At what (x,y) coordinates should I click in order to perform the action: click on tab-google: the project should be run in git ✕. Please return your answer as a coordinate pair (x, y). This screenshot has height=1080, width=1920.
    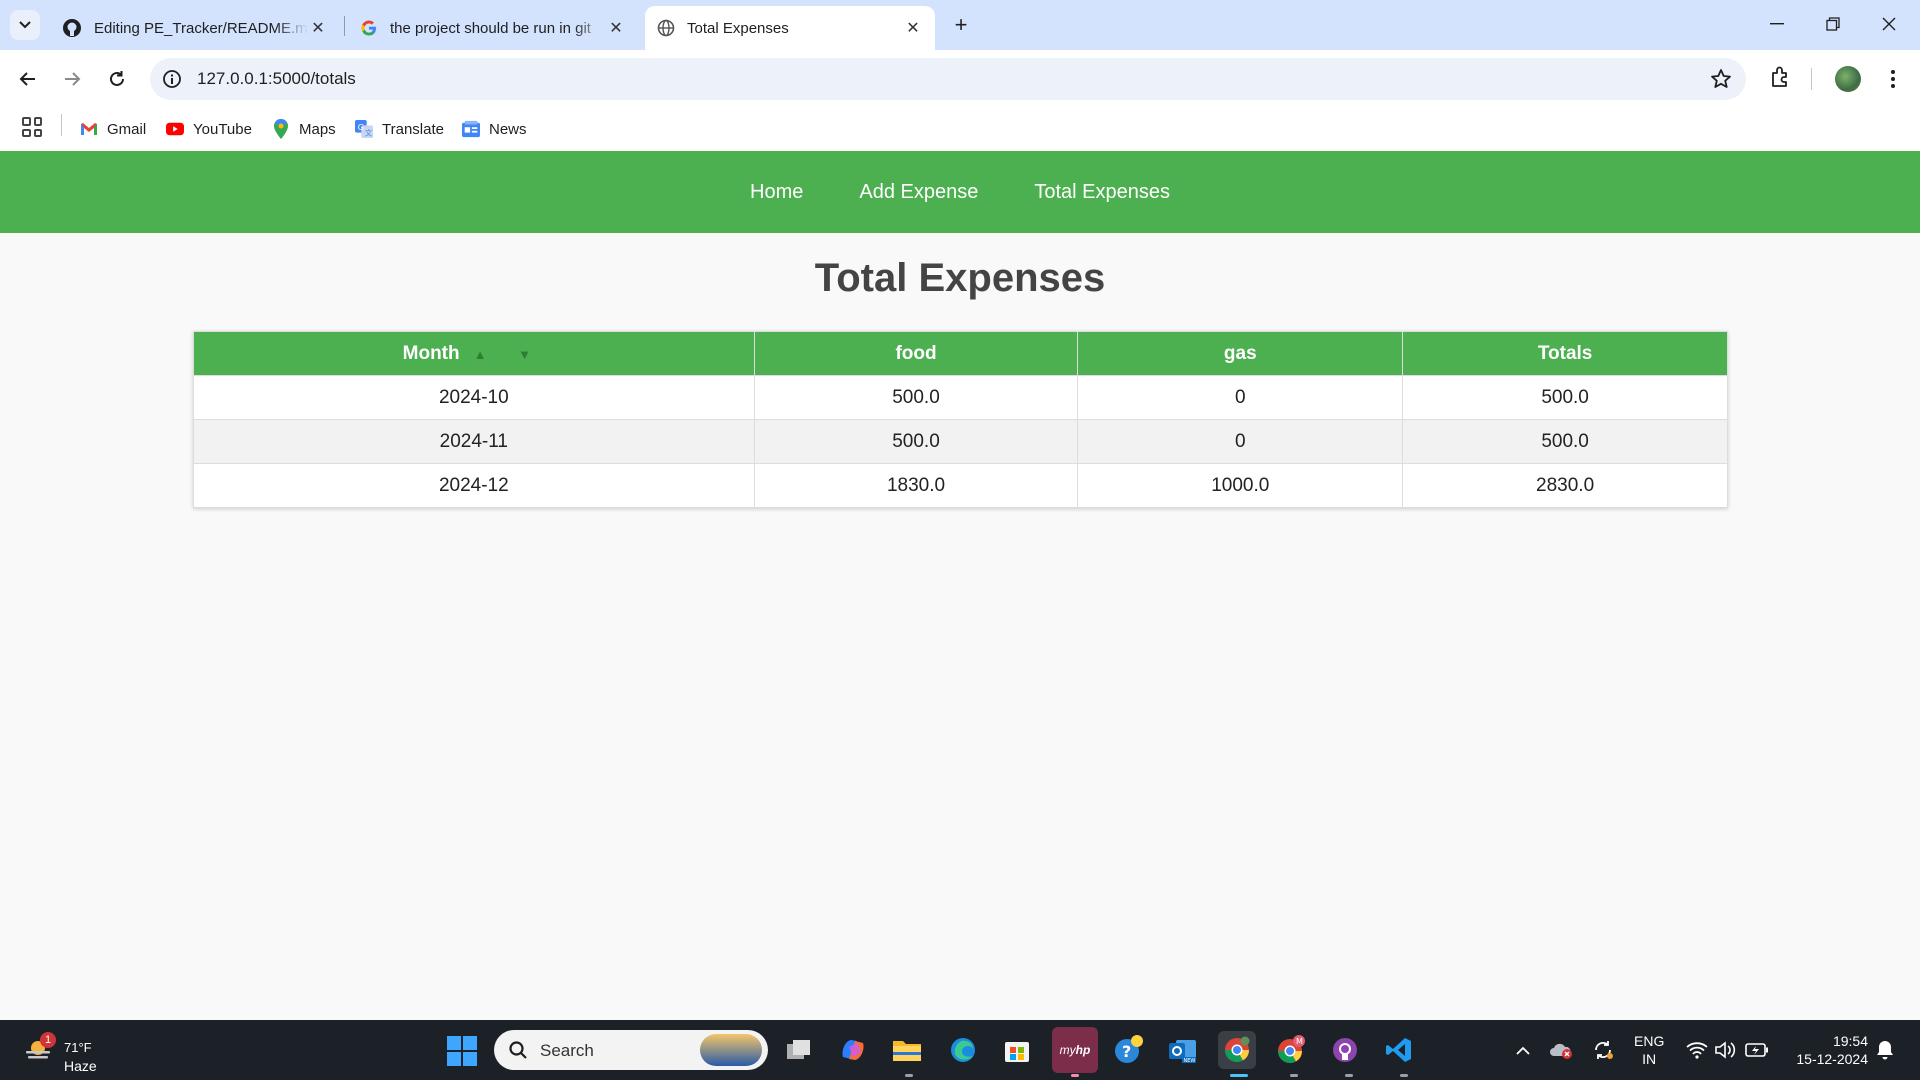
    Looking at the image, I should click on (493, 28).